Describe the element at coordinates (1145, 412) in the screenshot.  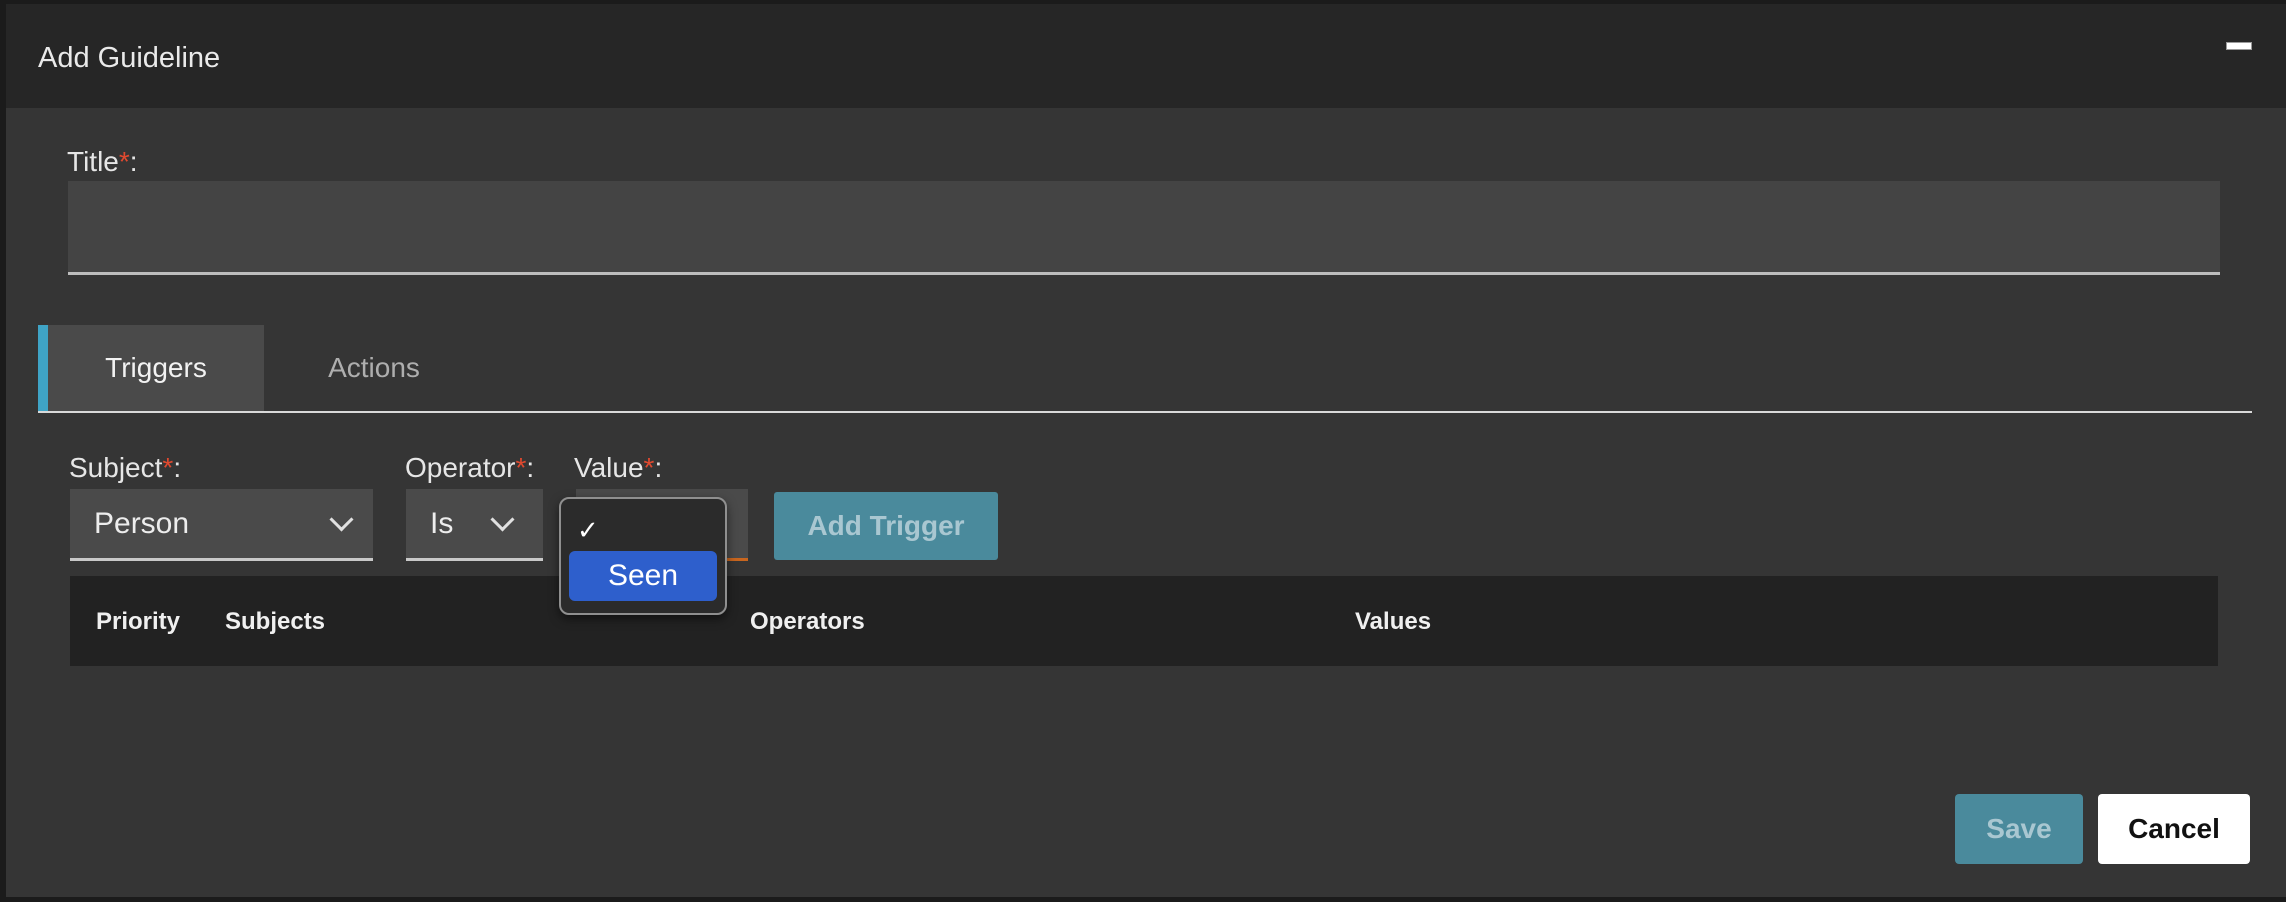
I see `tabs-divider` at that location.